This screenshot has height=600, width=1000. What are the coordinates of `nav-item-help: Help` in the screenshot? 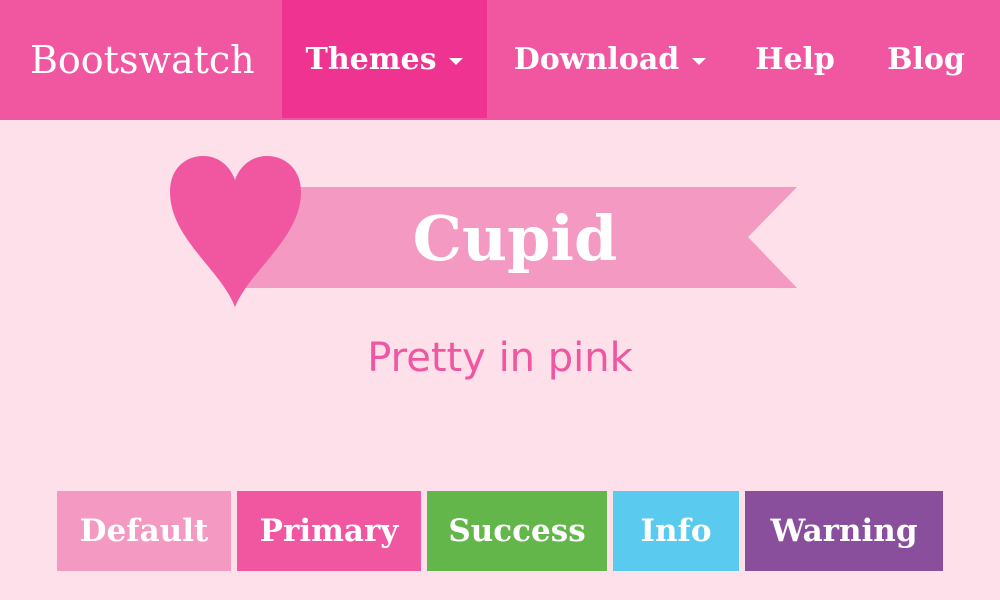 It's located at (795, 59).